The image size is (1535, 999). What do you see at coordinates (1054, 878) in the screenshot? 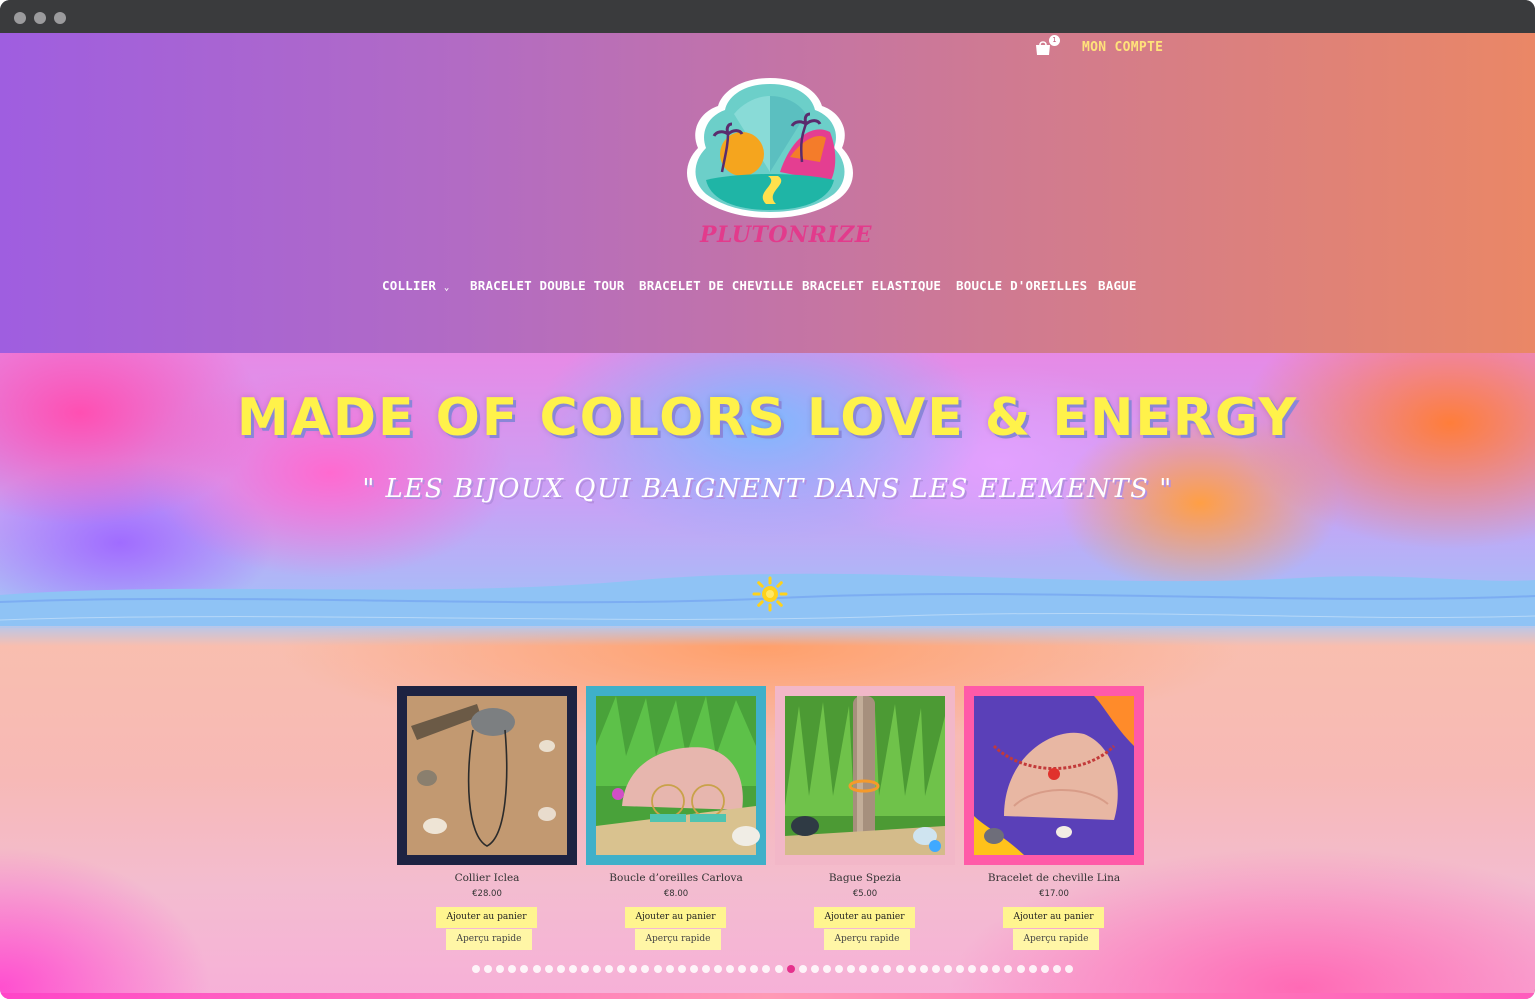
I see `product-name: Bracelet de cheville Lina` at bounding box center [1054, 878].